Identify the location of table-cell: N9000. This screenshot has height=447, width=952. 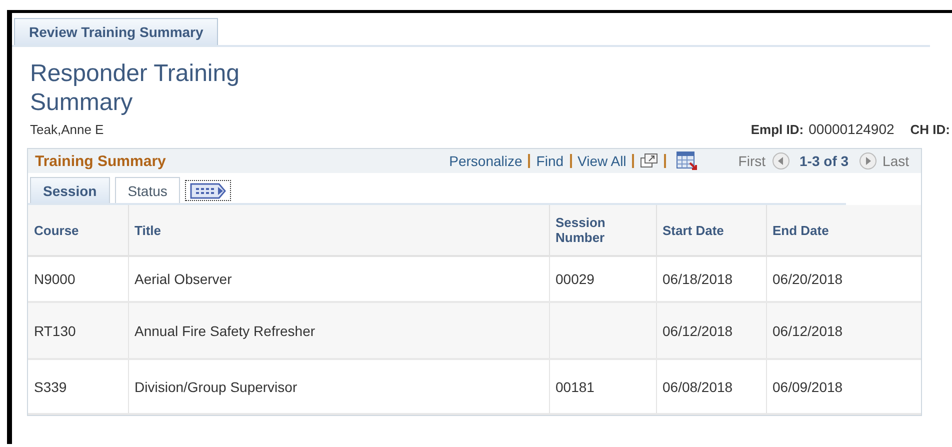
(55, 279).